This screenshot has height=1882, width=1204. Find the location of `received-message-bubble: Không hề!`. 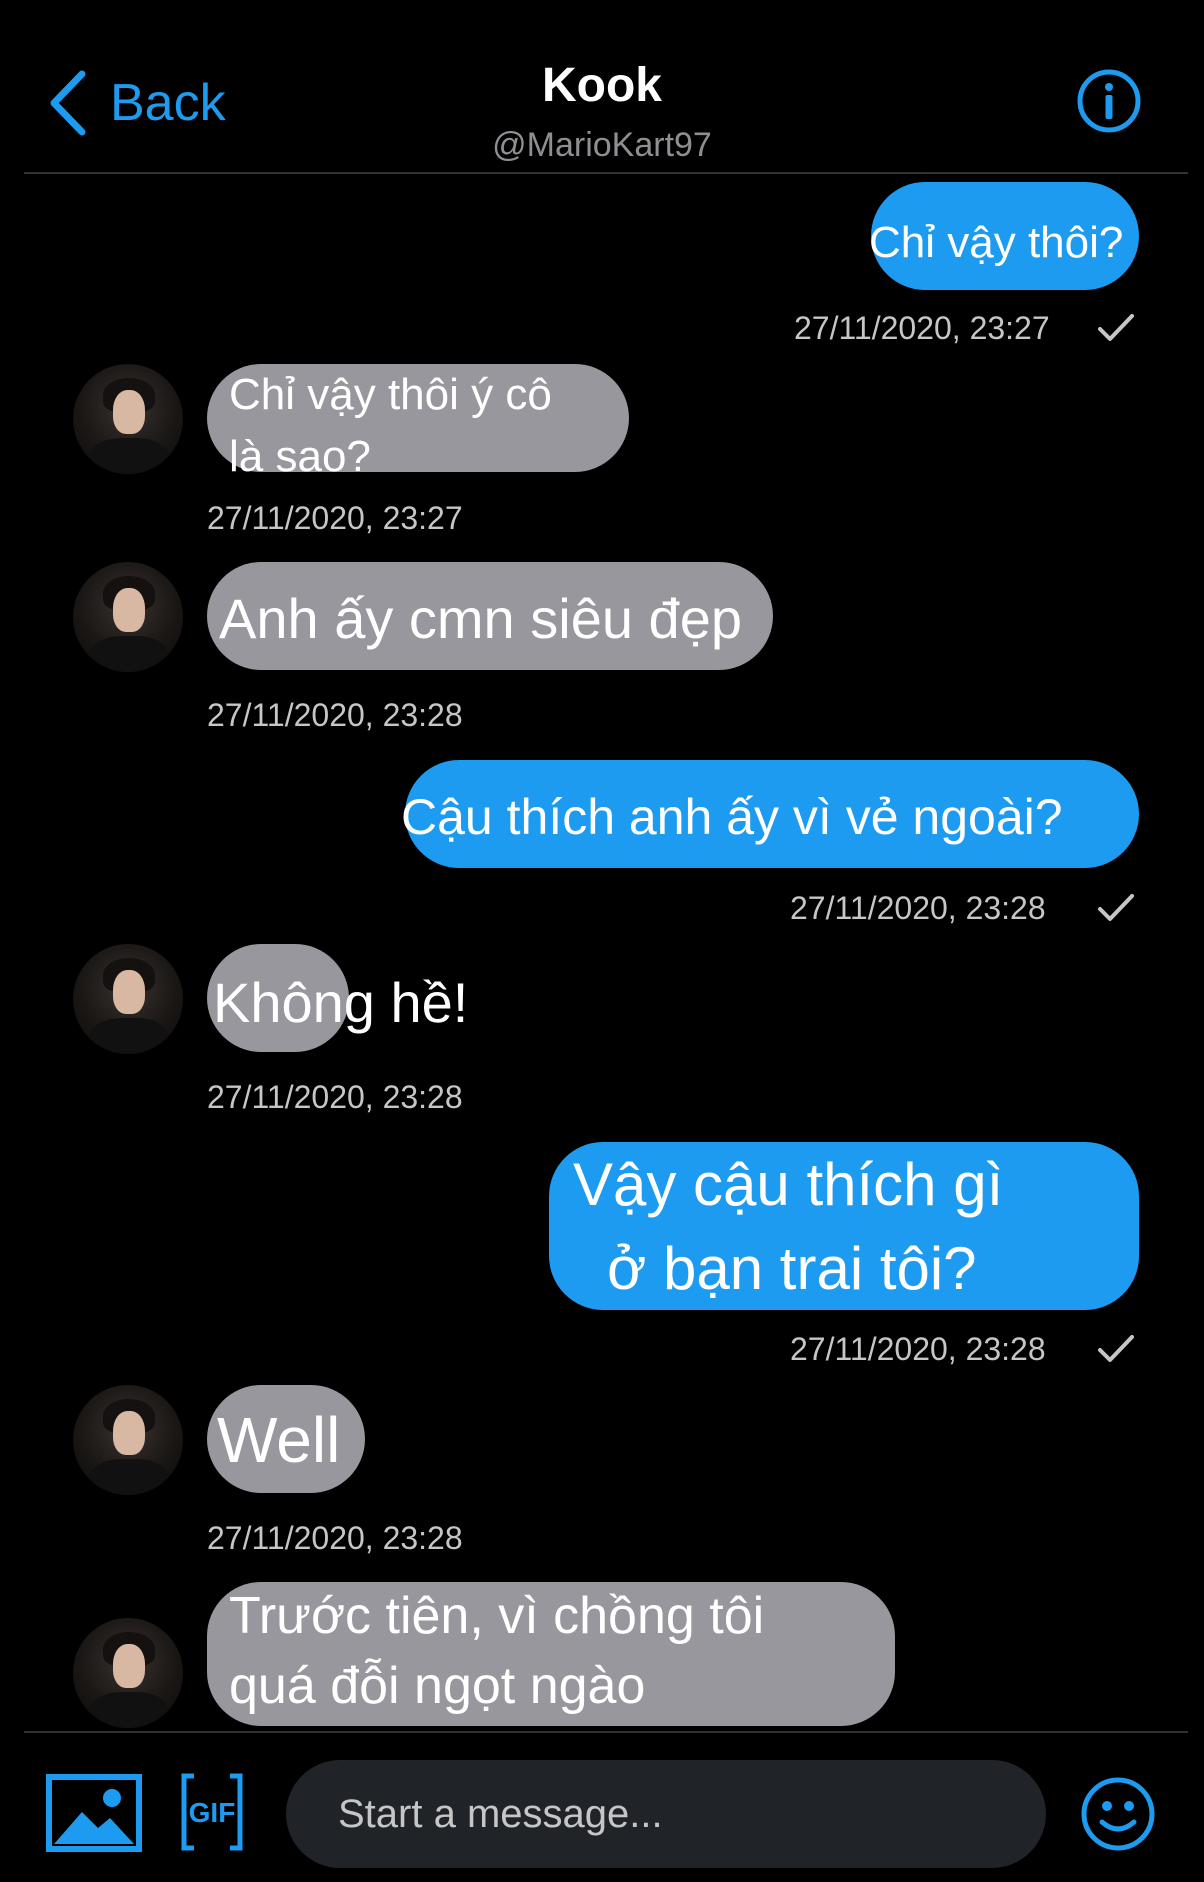

received-message-bubble: Không hề! is located at coordinates (337, 998).